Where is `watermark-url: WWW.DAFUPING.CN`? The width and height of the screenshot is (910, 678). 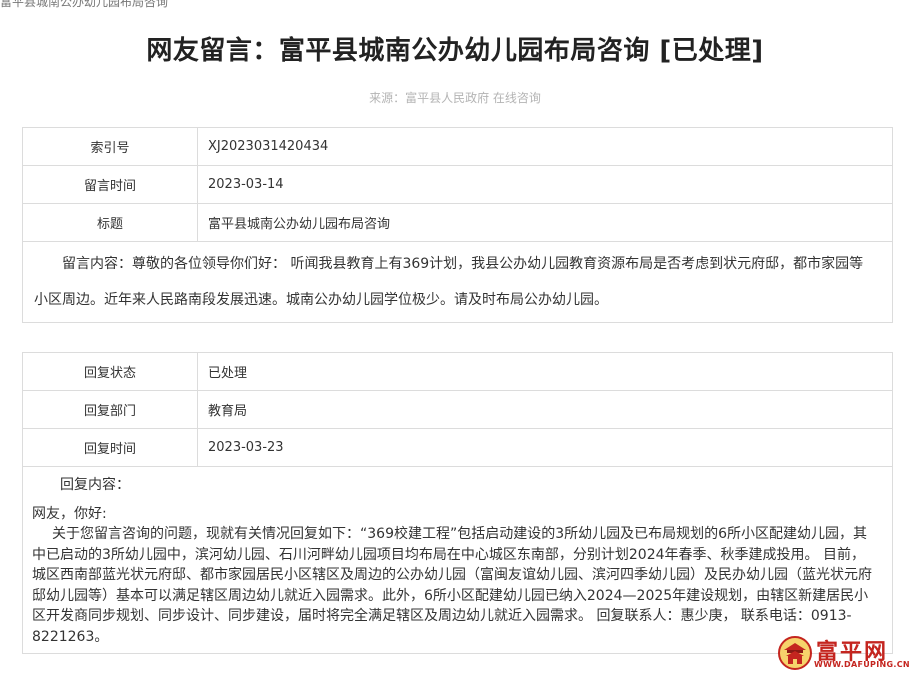
watermark-url: WWW.DAFUPING.CN is located at coordinates (862, 664).